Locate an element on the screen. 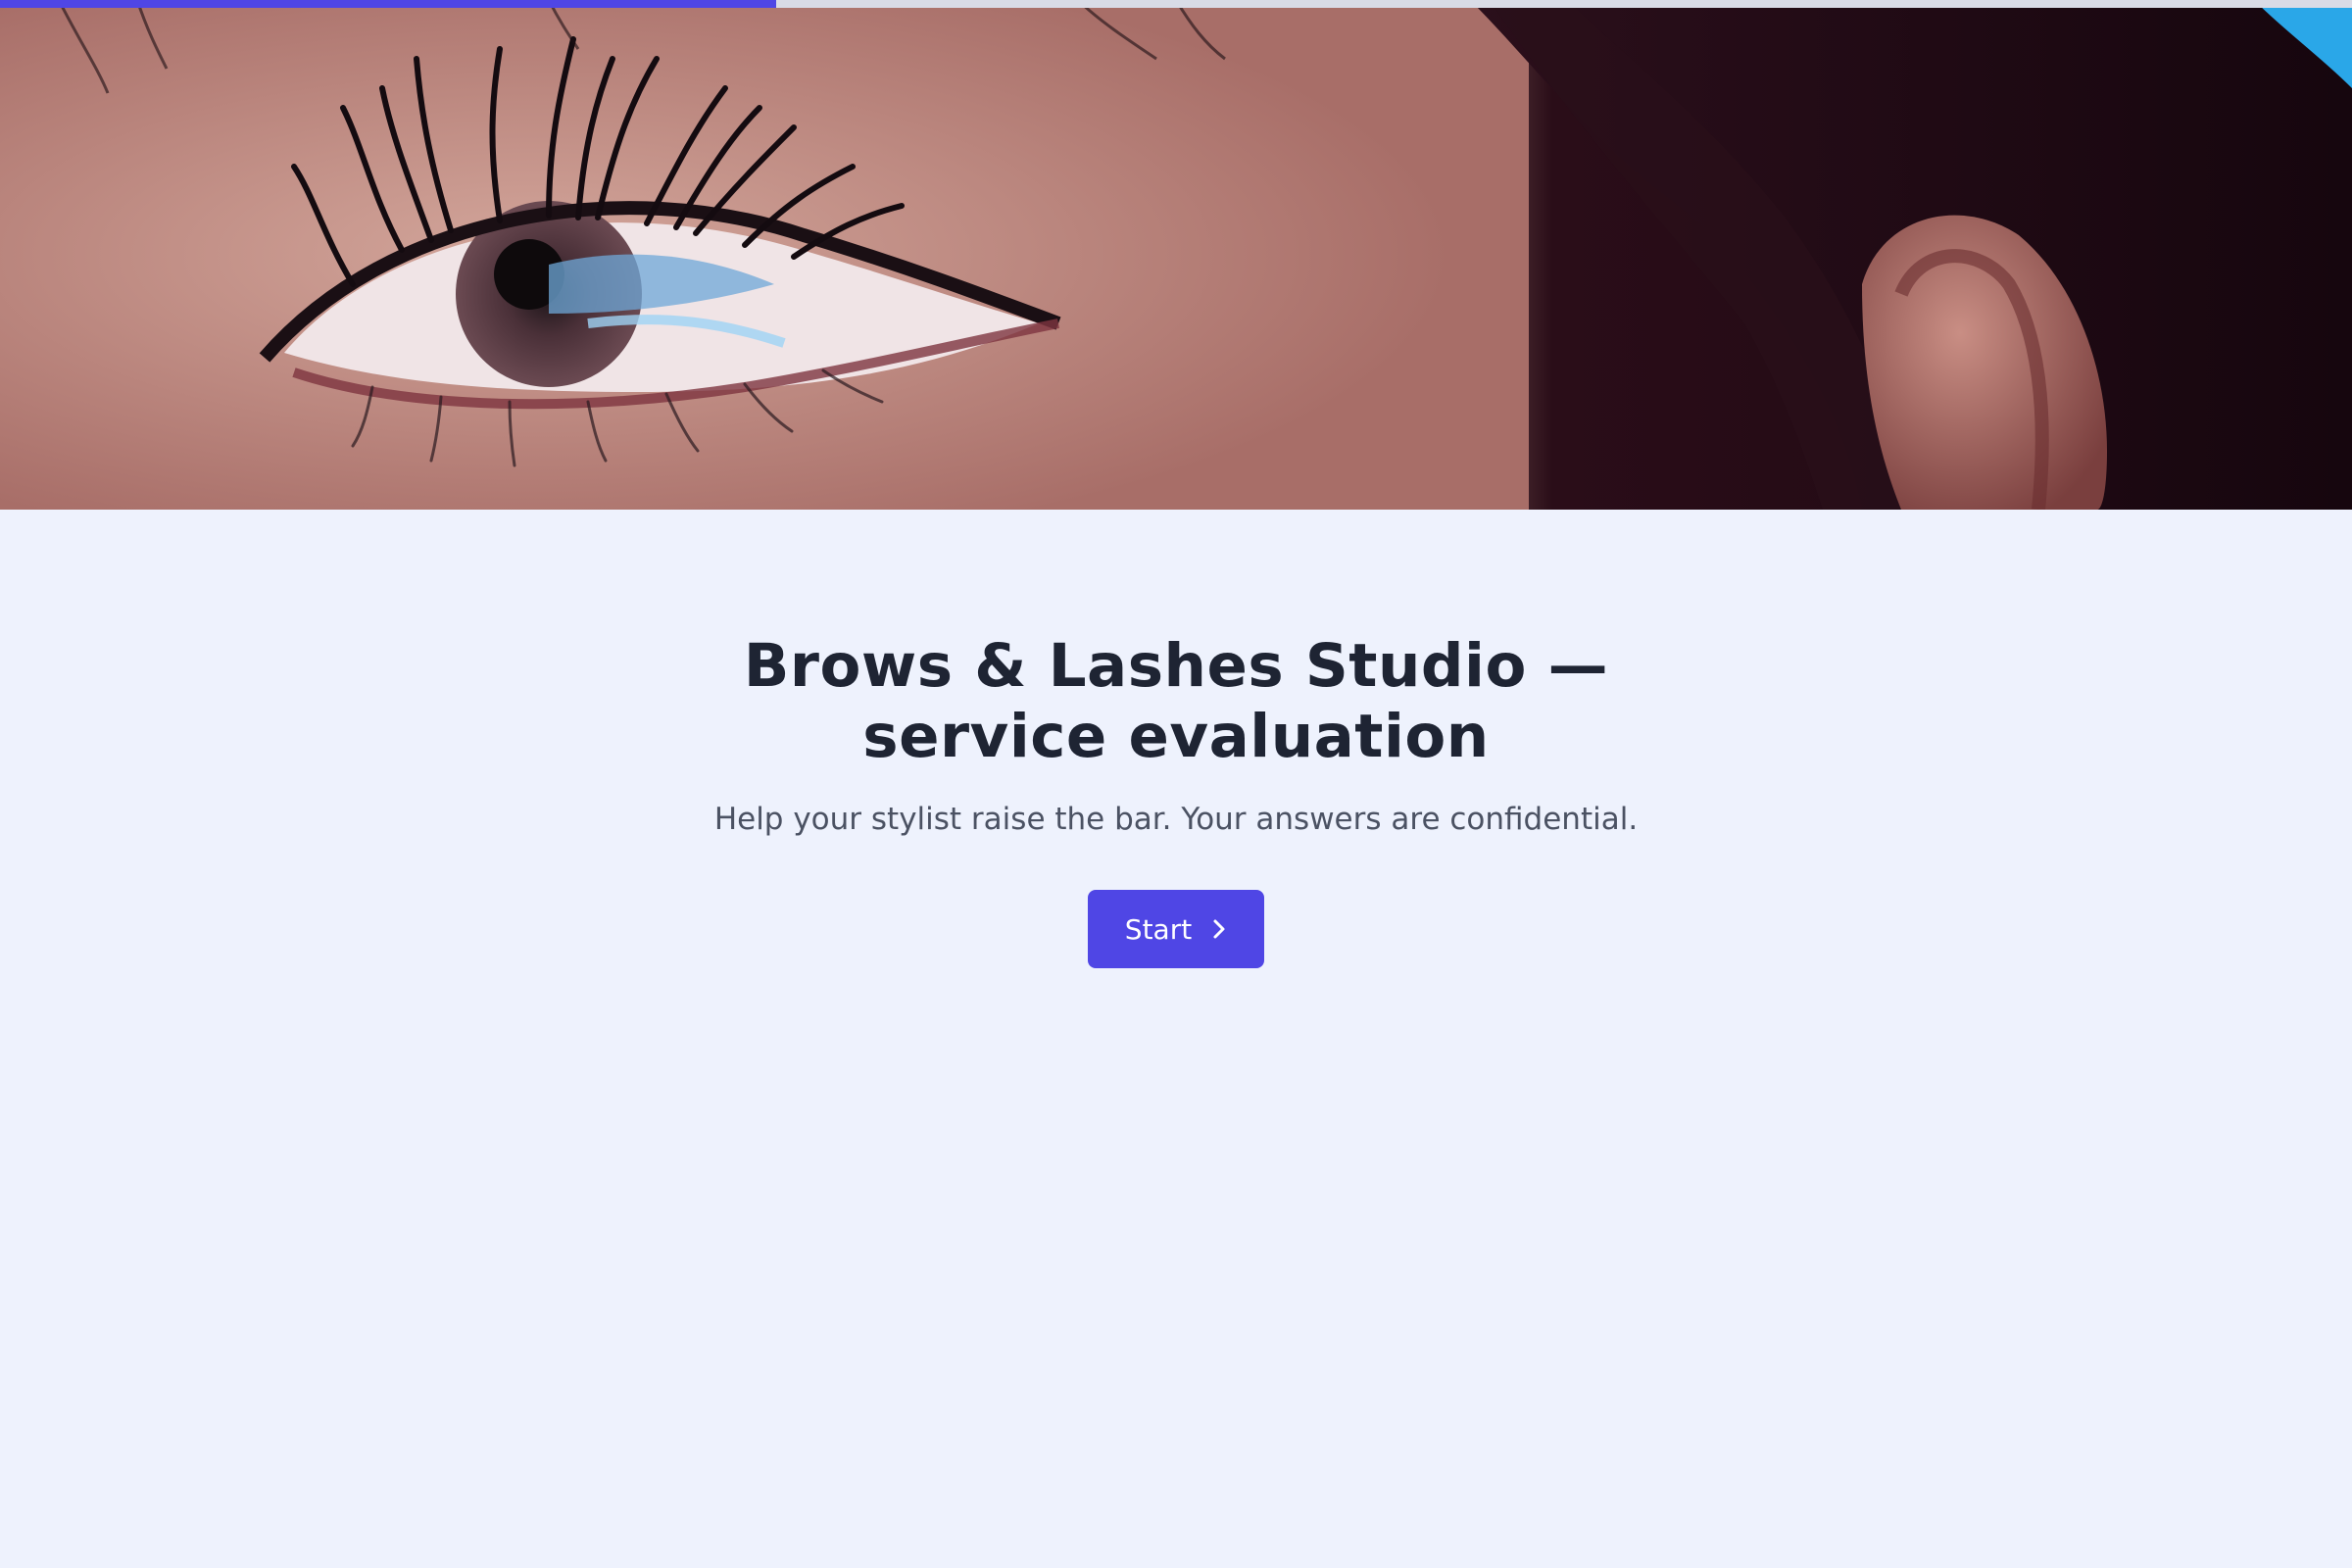 Image resolution: width=2352 pixels, height=1568 pixels. start-button: Start is located at coordinates (1176, 929).